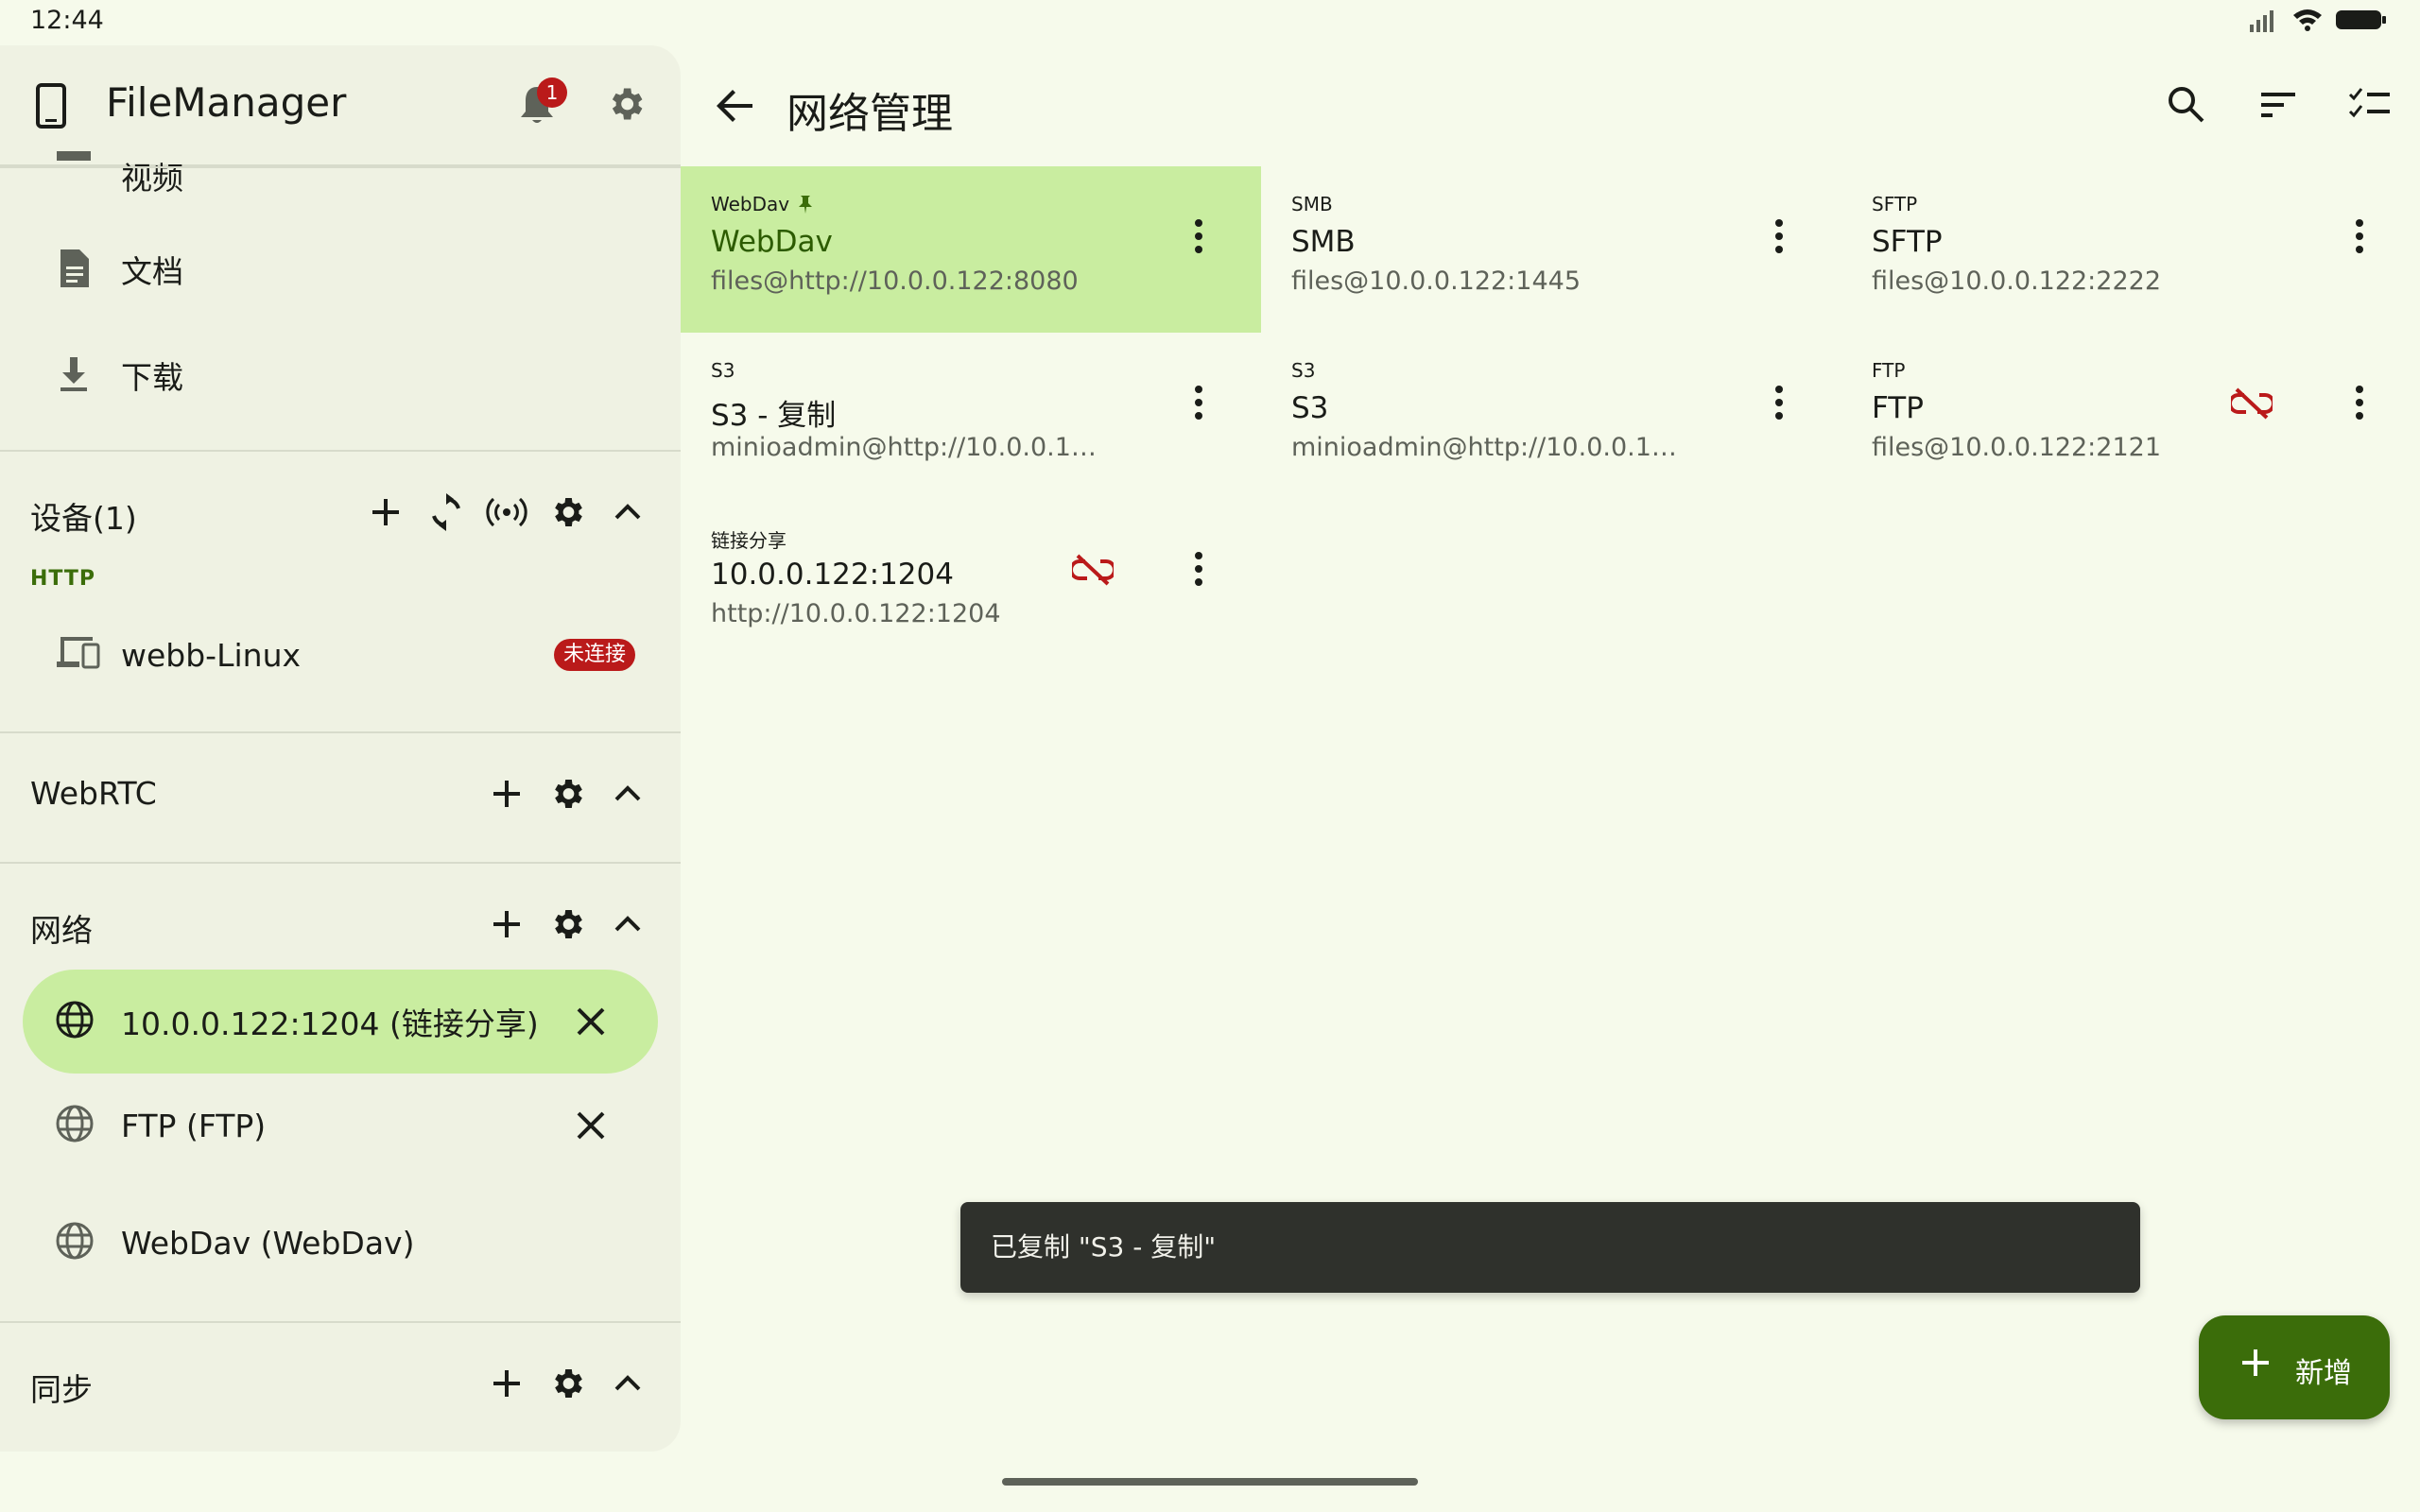 This screenshot has height=1512, width=2420. Describe the element at coordinates (73, 374) in the screenshot. I see `download-icon` at that location.